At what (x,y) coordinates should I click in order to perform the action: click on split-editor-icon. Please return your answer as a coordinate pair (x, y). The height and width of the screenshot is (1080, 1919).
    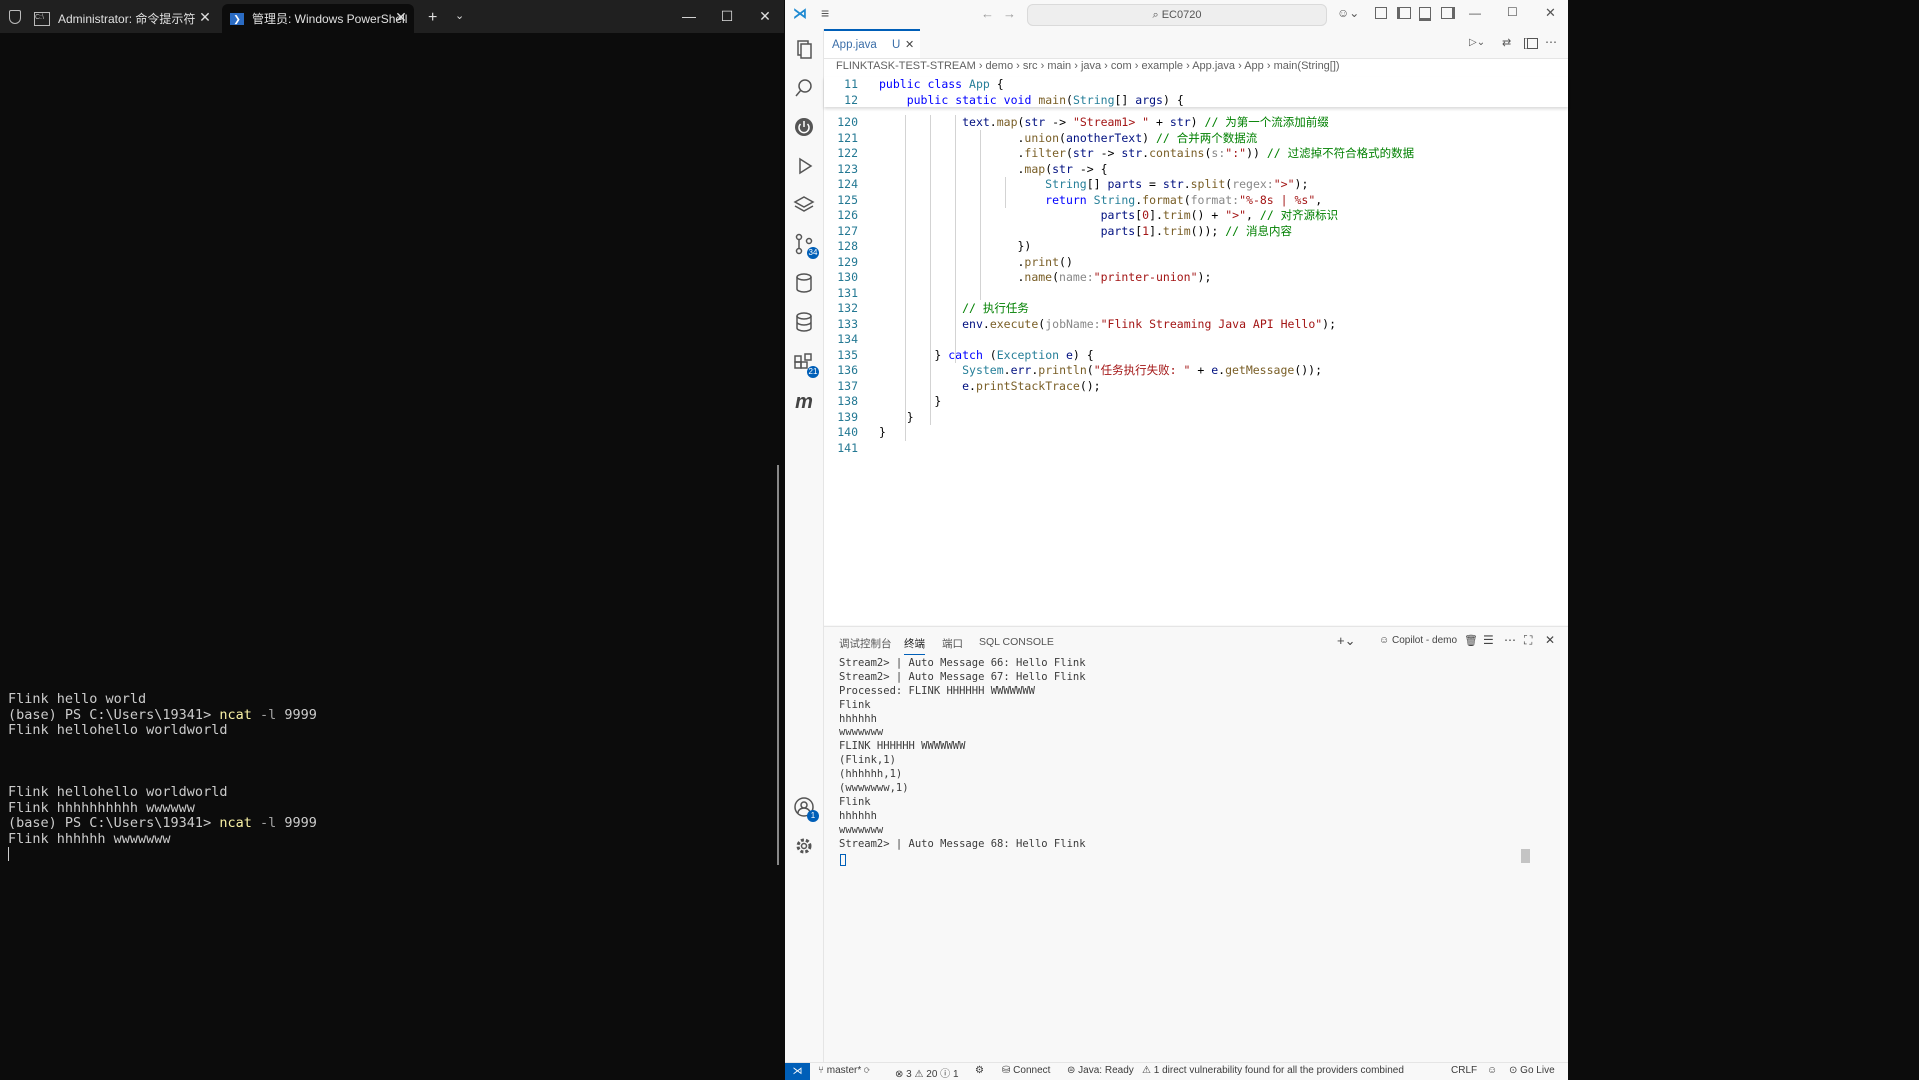
    Looking at the image, I should click on (1531, 43).